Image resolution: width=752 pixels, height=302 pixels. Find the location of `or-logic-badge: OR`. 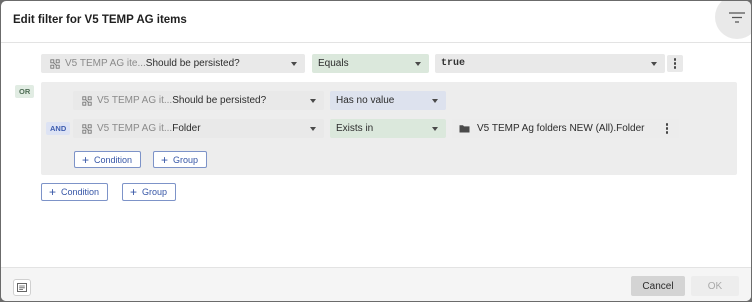

or-logic-badge: OR is located at coordinates (25, 91).